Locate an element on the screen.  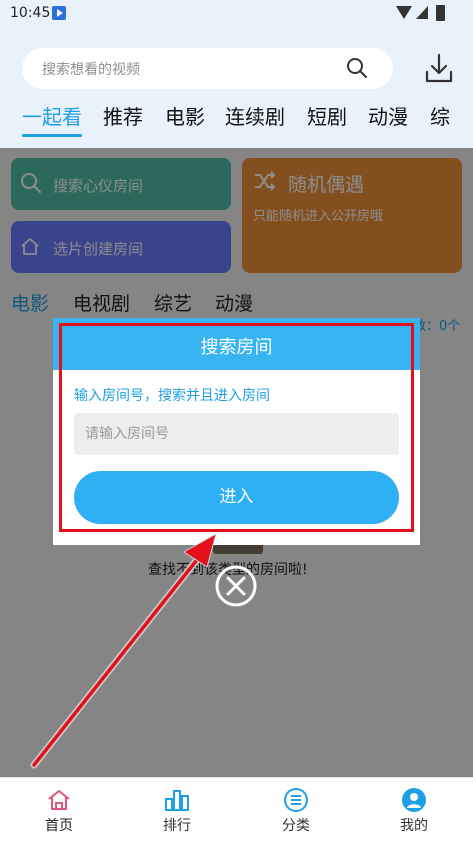
battery-icon is located at coordinates (440, 13).